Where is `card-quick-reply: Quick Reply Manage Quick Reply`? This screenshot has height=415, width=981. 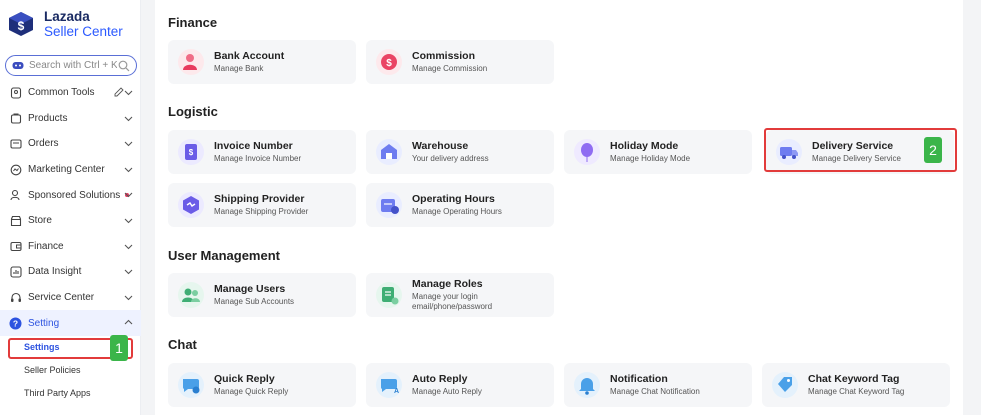 card-quick-reply: Quick Reply Manage Quick Reply is located at coordinates (262, 385).